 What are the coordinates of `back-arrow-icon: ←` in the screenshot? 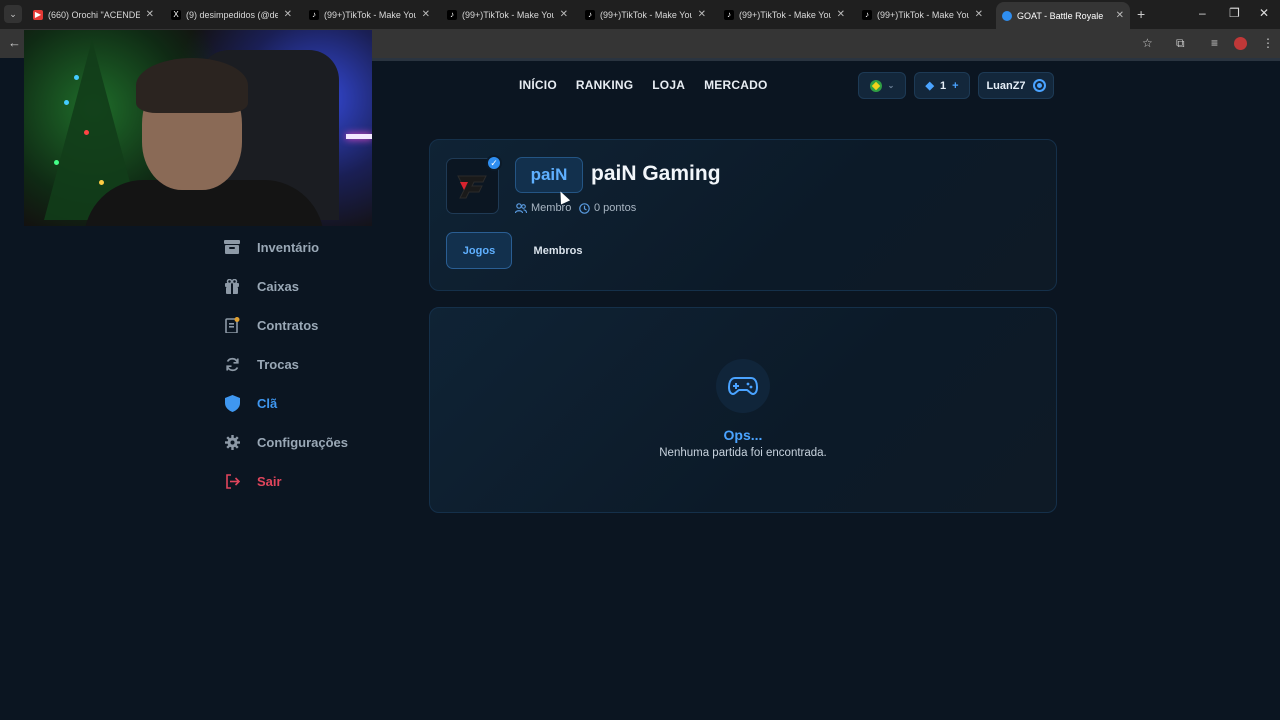 It's located at (14, 42).